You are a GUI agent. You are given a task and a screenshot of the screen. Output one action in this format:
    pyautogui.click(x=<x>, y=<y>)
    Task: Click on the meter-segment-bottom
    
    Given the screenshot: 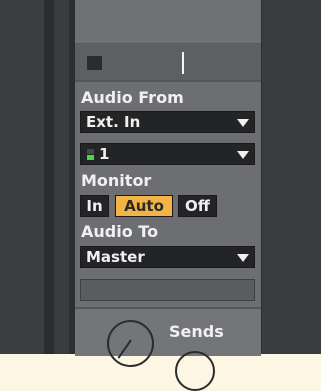 What is the action you would take?
    pyautogui.click(x=90, y=157)
    